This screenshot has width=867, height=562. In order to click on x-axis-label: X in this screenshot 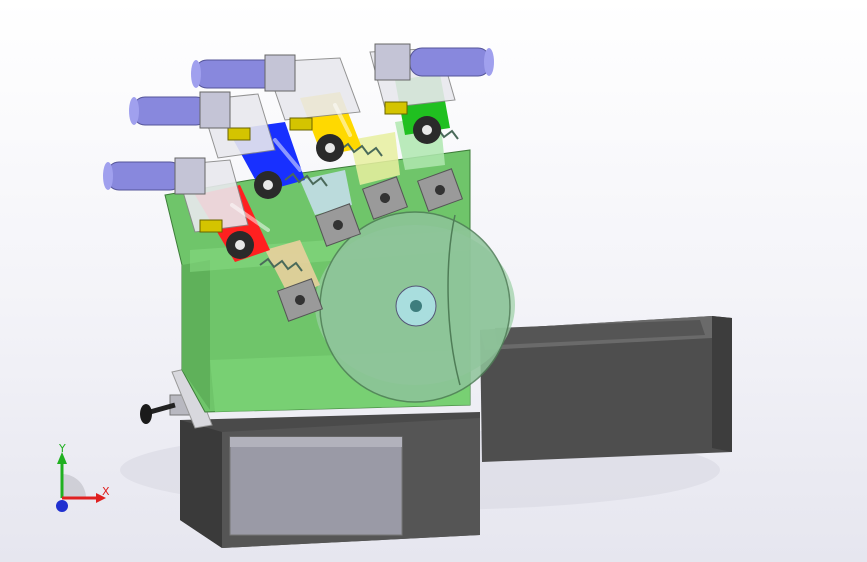, I will do `click(106, 491)`.